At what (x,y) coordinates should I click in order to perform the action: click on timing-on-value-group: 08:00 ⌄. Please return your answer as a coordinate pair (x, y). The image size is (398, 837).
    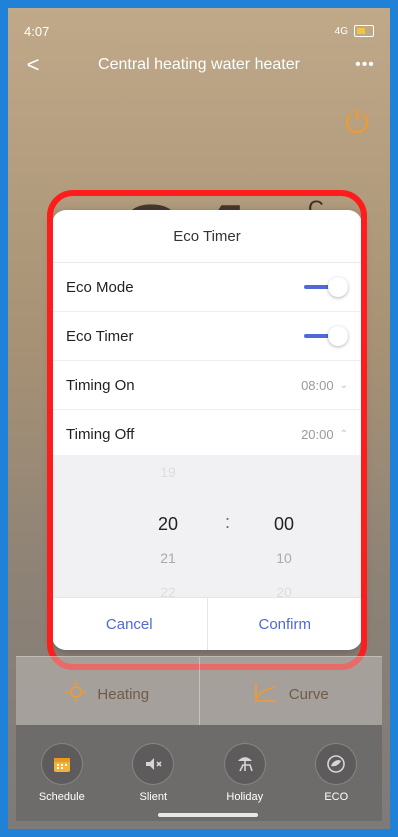
    Looking at the image, I should click on (324, 385).